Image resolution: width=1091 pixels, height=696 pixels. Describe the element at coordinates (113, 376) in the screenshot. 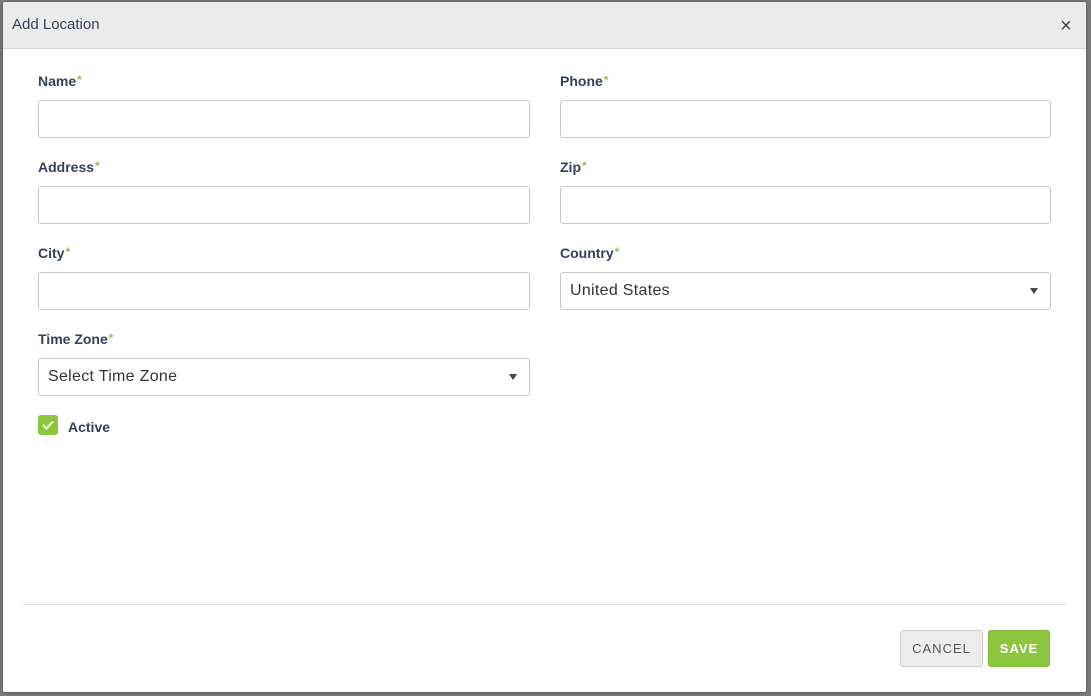

I see `timezone-selected-value: Select Time Zone` at that location.